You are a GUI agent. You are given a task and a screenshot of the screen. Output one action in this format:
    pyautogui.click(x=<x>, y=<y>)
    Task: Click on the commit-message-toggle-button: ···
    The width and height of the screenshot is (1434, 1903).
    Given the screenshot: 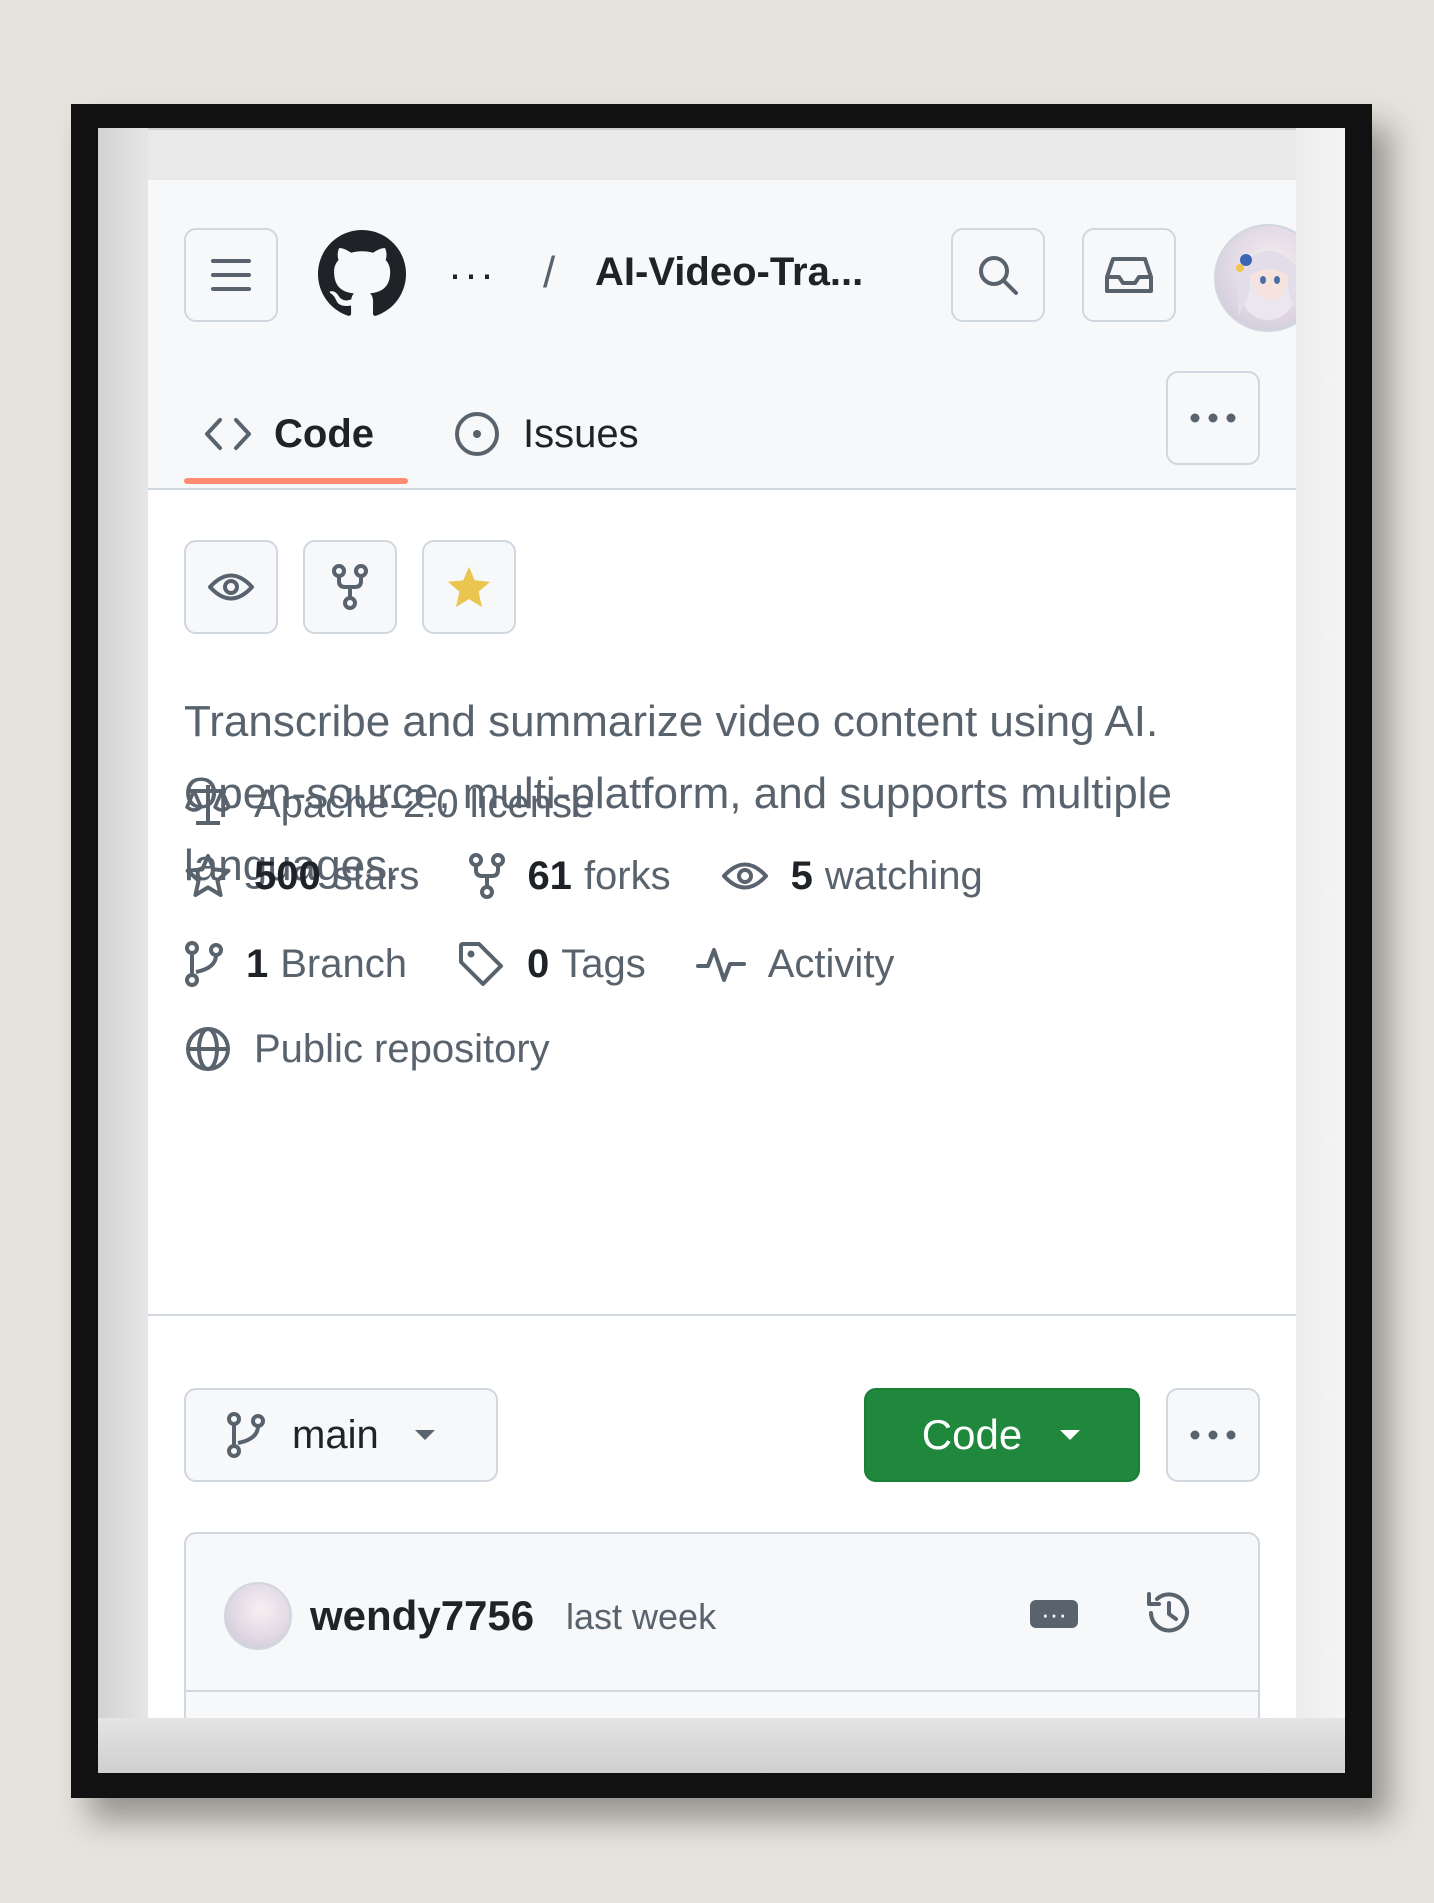 What is the action you would take?
    pyautogui.click(x=1054, y=1614)
    